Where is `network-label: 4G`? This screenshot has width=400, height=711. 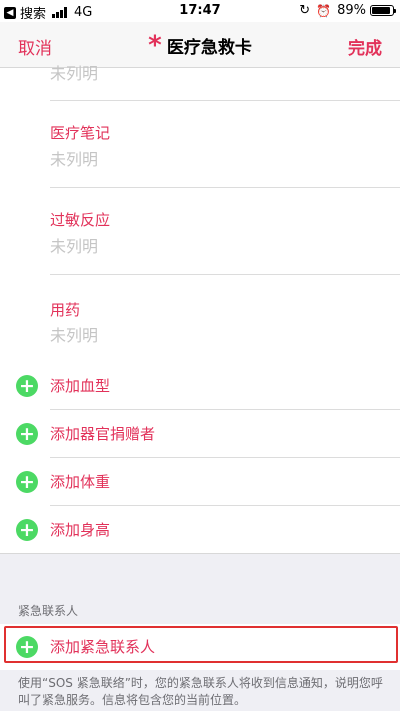 network-label: 4G is located at coordinates (83, 12).